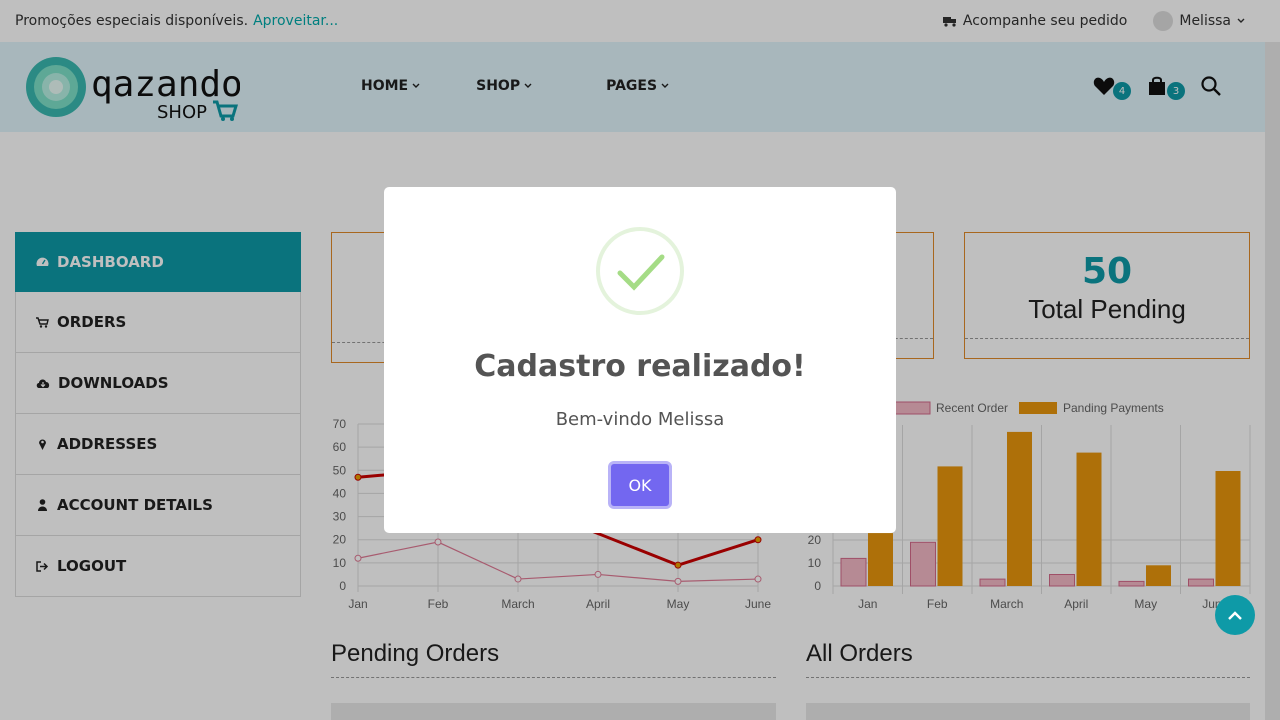 The width and height of the screenshot is (1280, 720). I want to click on scroll-to-top-button, so click(1235, 615).